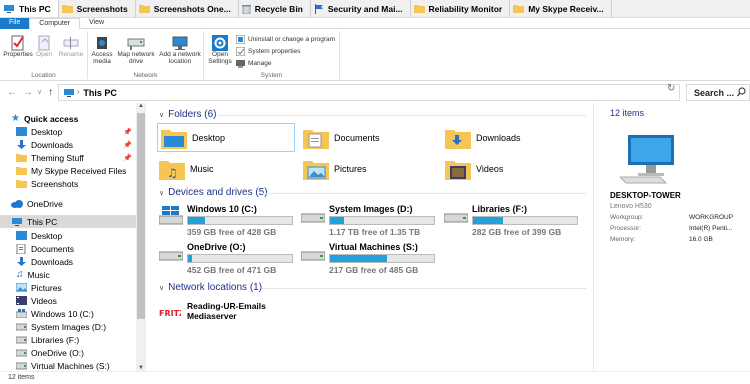 The image size is (750, 384). I want to click on drive-name: OneDrive (O:), so click(216, 247).